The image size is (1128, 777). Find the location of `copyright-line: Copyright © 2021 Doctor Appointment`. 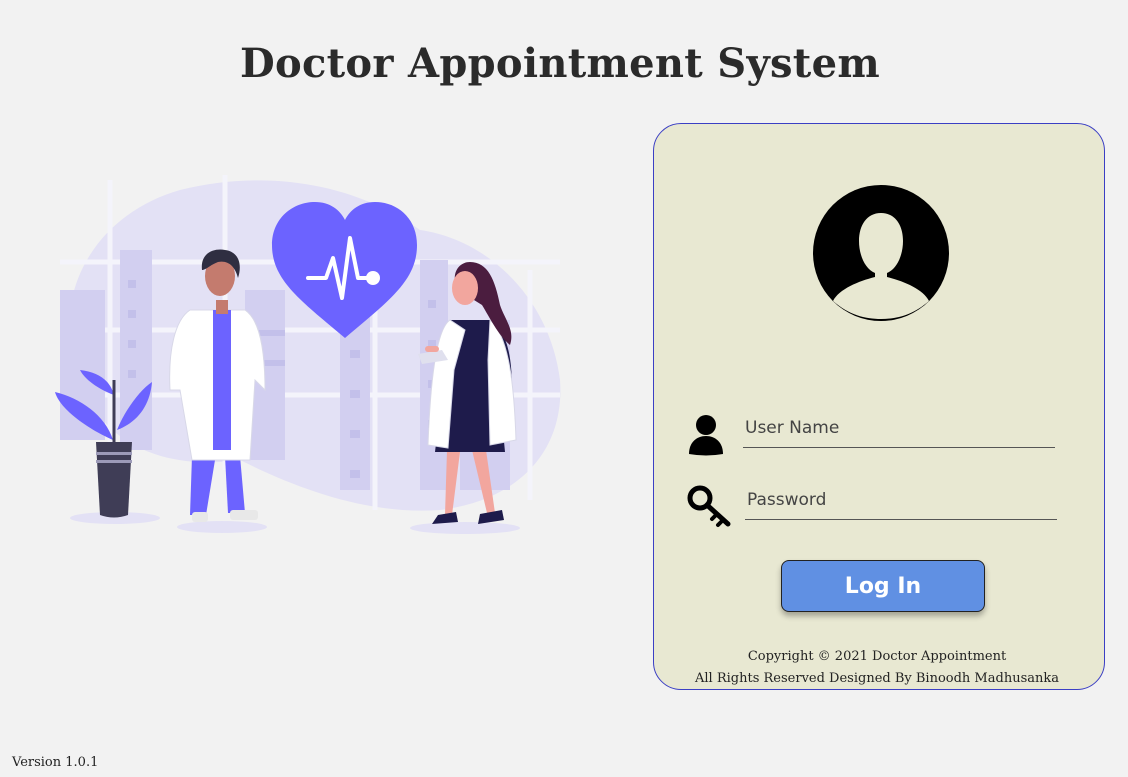

copyright-line: Copyright © 2021 Doctor Appointment is located at coordinates (877, 656).